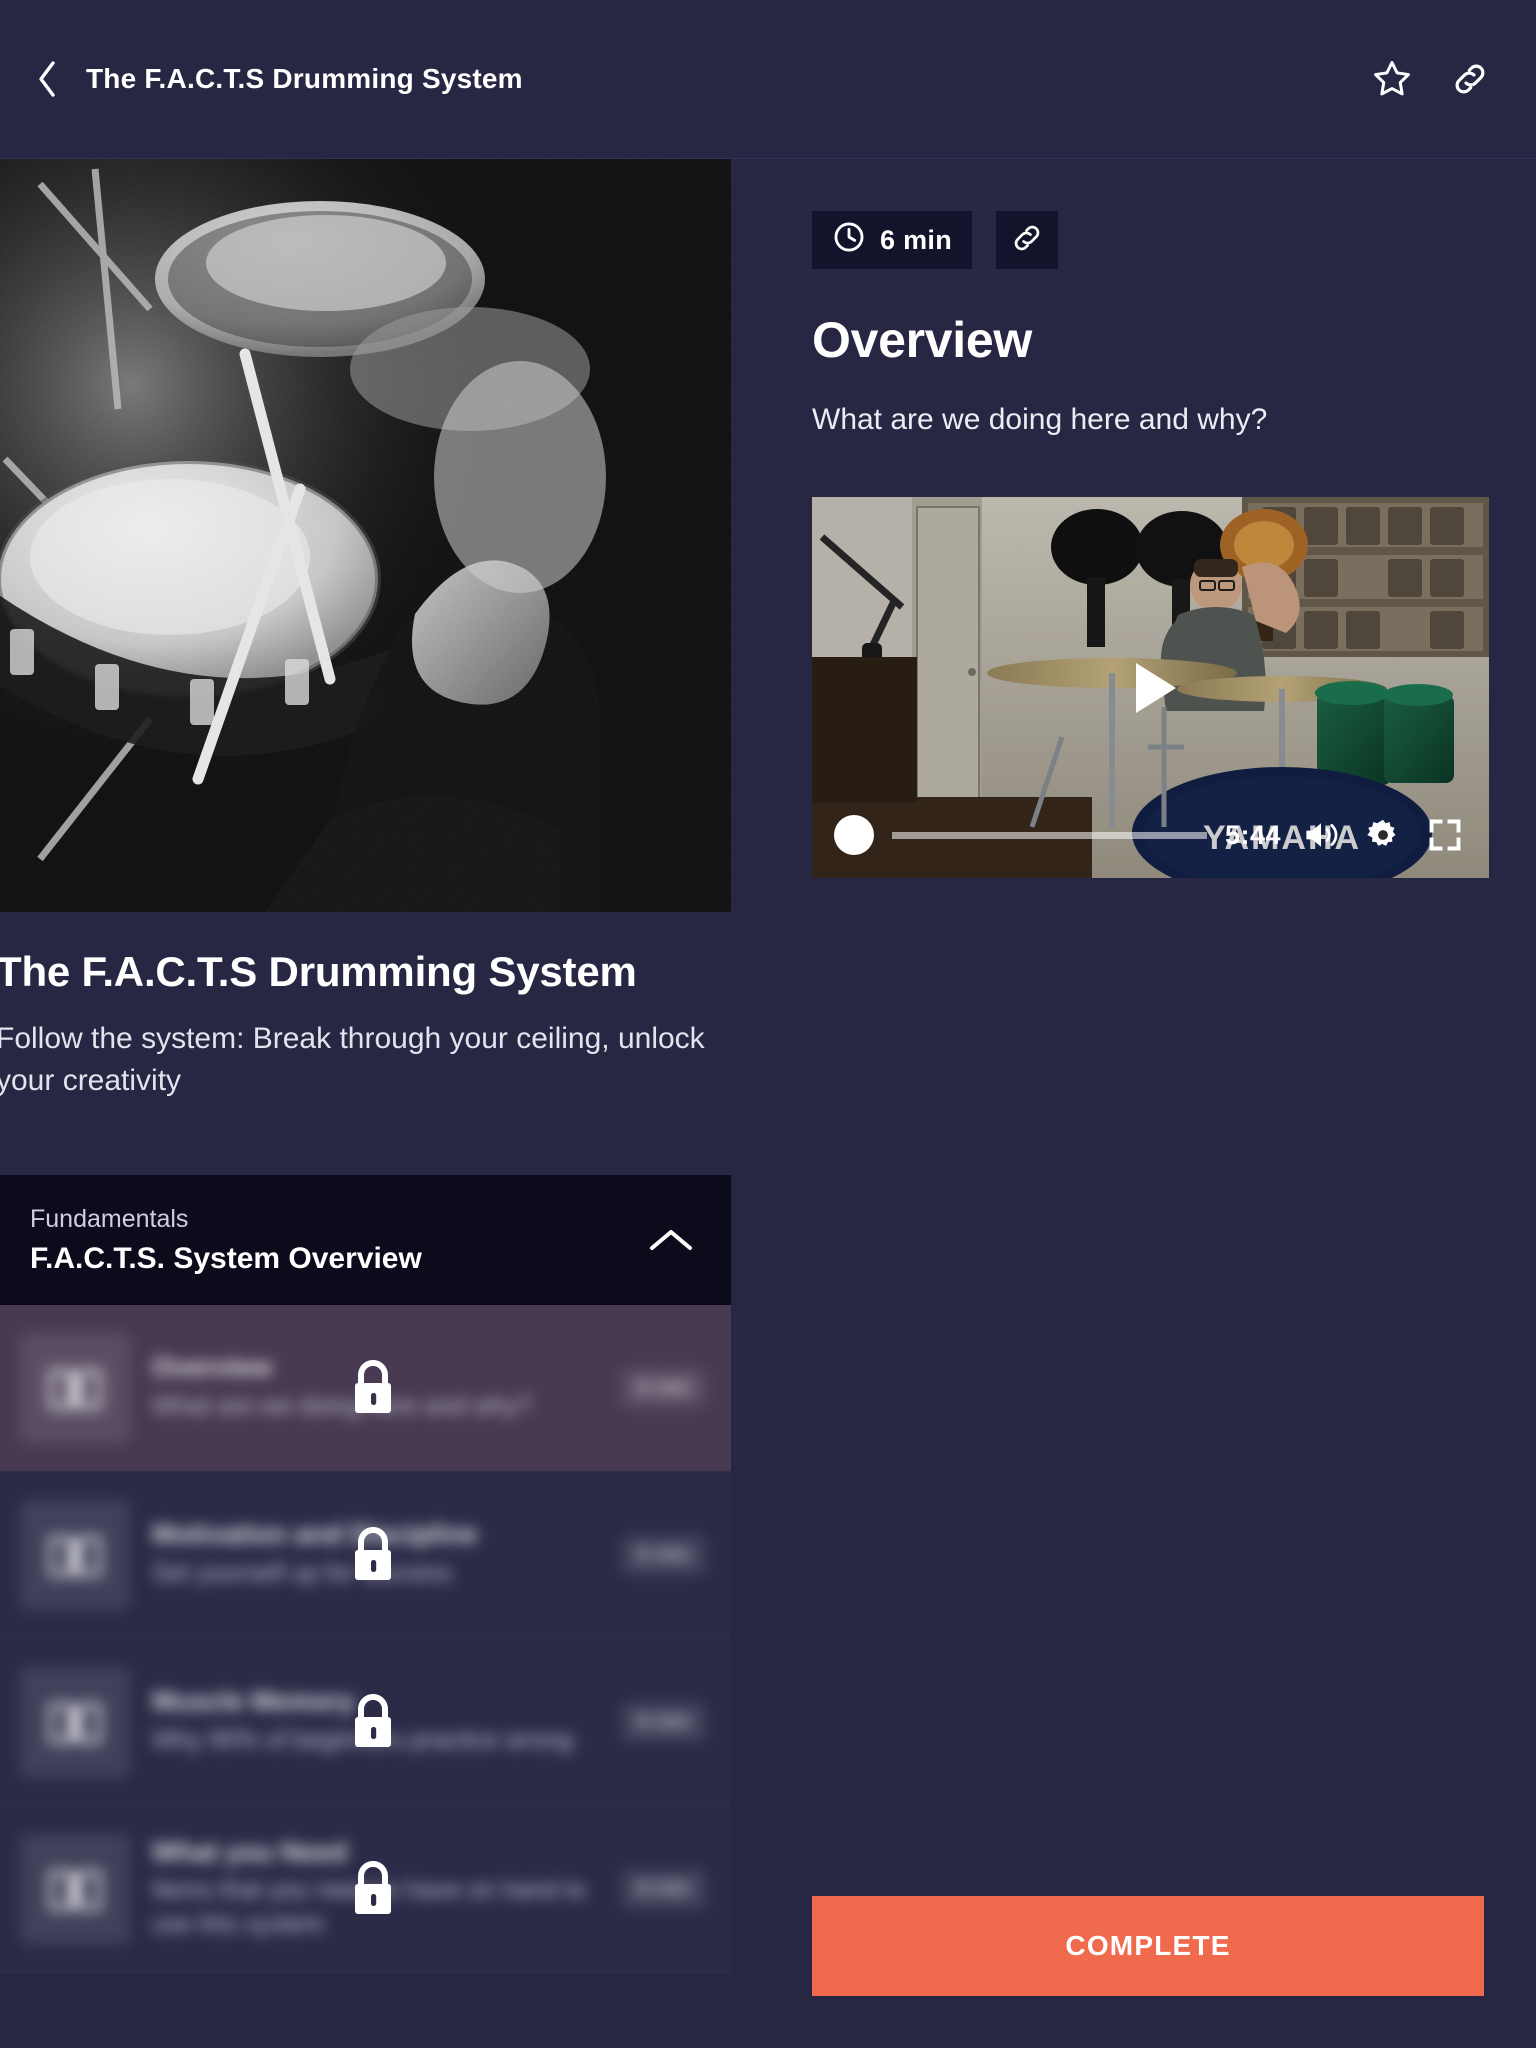 This screenshot has width=1536, height=2048. I want to click on duration-text: 6 min, so click(916, 239).